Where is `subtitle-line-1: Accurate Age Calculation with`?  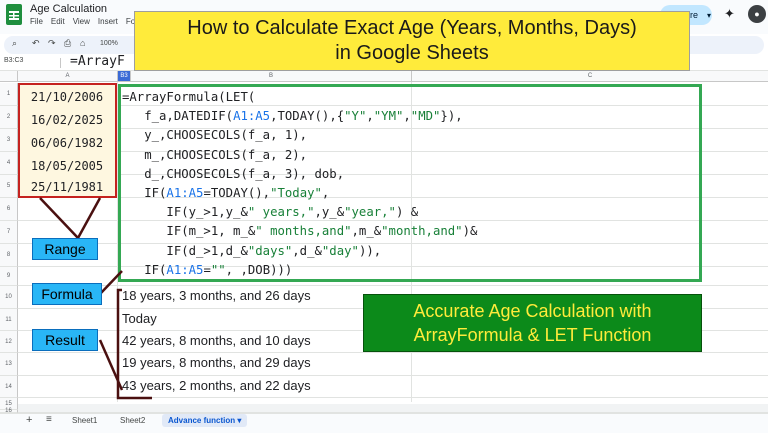 subtitle-line-1: Accurate Age Calculation with is located at coordinates (532, 311).